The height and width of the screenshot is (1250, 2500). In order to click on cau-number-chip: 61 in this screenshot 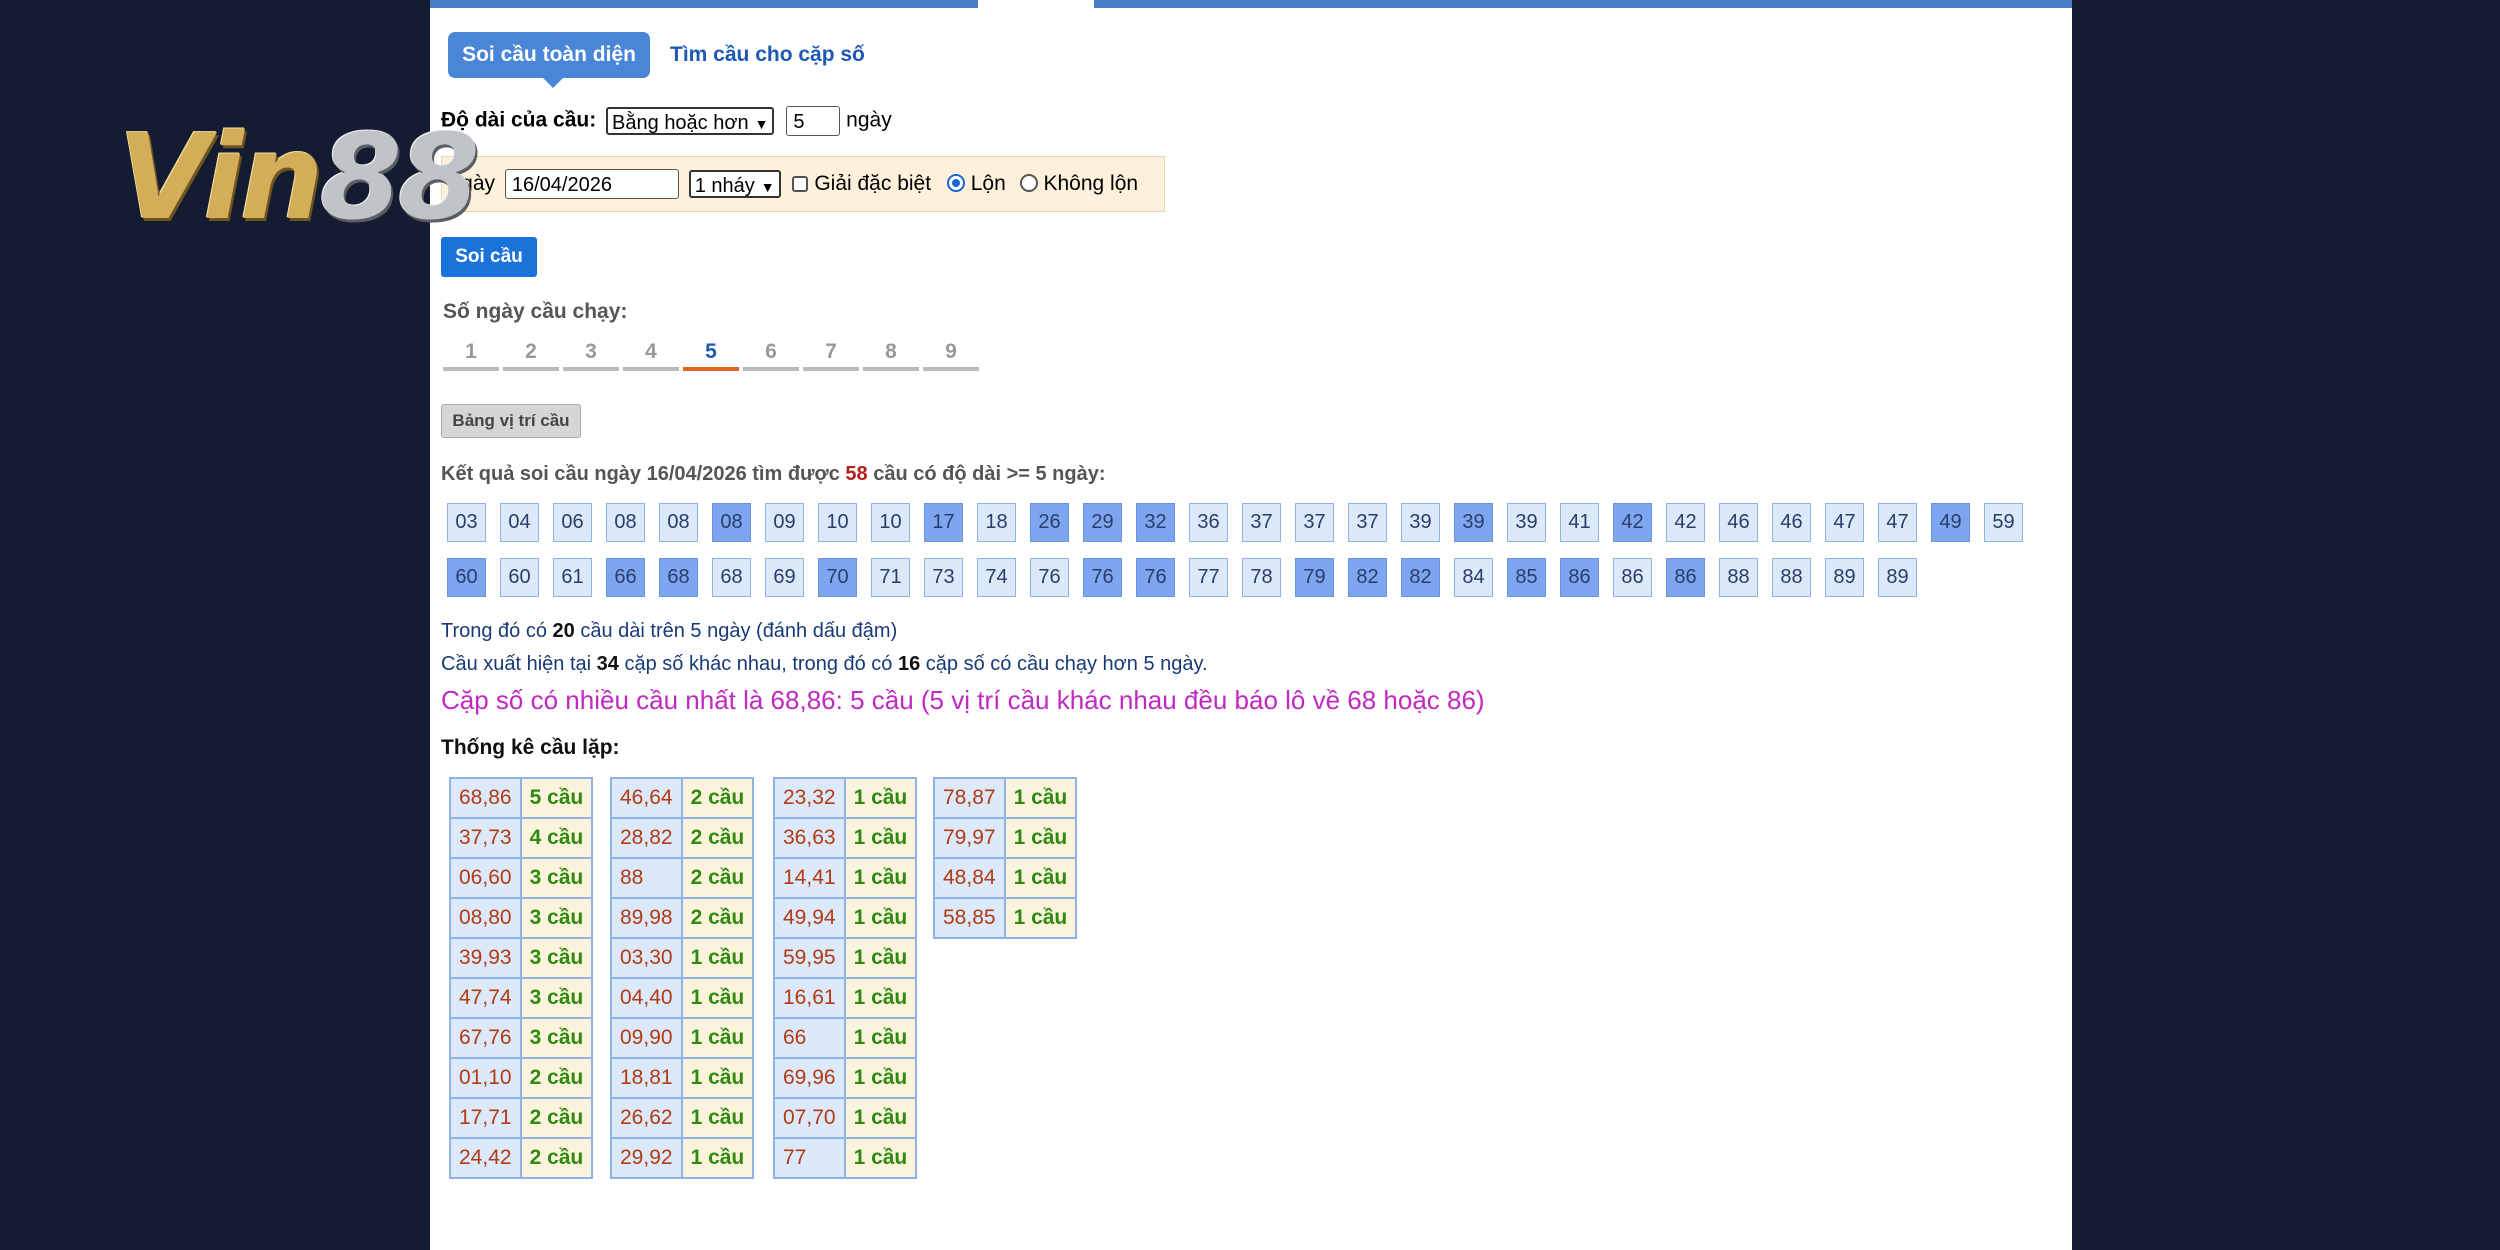, I will do `click(572, 577)`.